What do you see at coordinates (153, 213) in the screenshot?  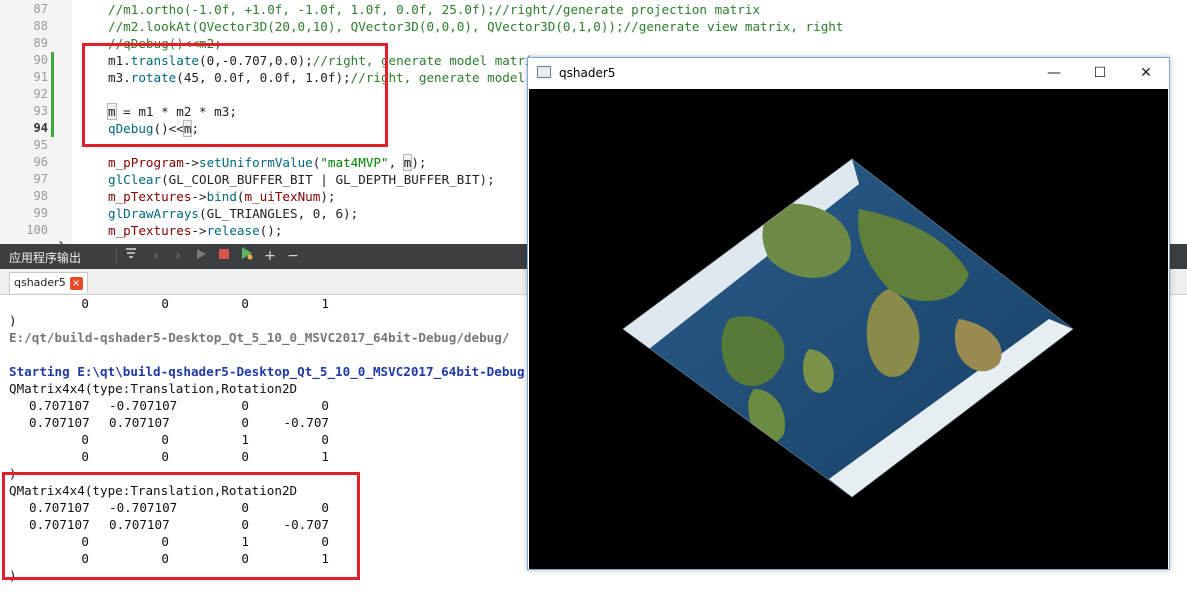 I see `code-token: glDrawArrays` at bounding box center [153, 213].